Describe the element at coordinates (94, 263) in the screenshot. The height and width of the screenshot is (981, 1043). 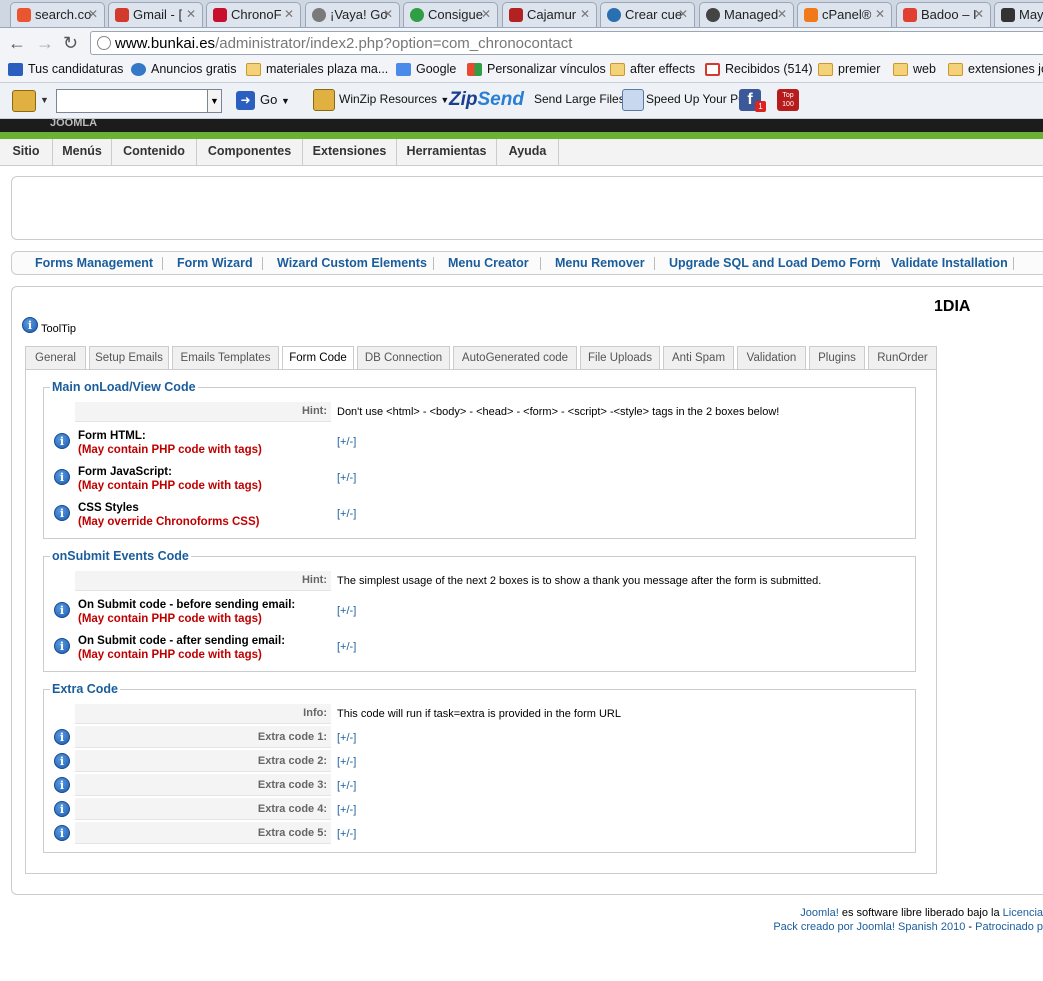
I see `forms-management-link: Forms Management` at that location.